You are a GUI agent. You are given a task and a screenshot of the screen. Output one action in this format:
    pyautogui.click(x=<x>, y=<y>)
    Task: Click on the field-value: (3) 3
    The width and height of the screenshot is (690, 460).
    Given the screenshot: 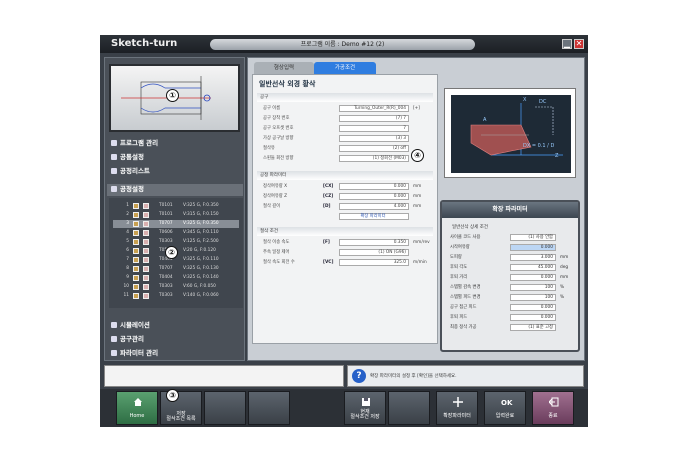 What is the action you would take?
    pyautogui.click(x=374, y=138)
    